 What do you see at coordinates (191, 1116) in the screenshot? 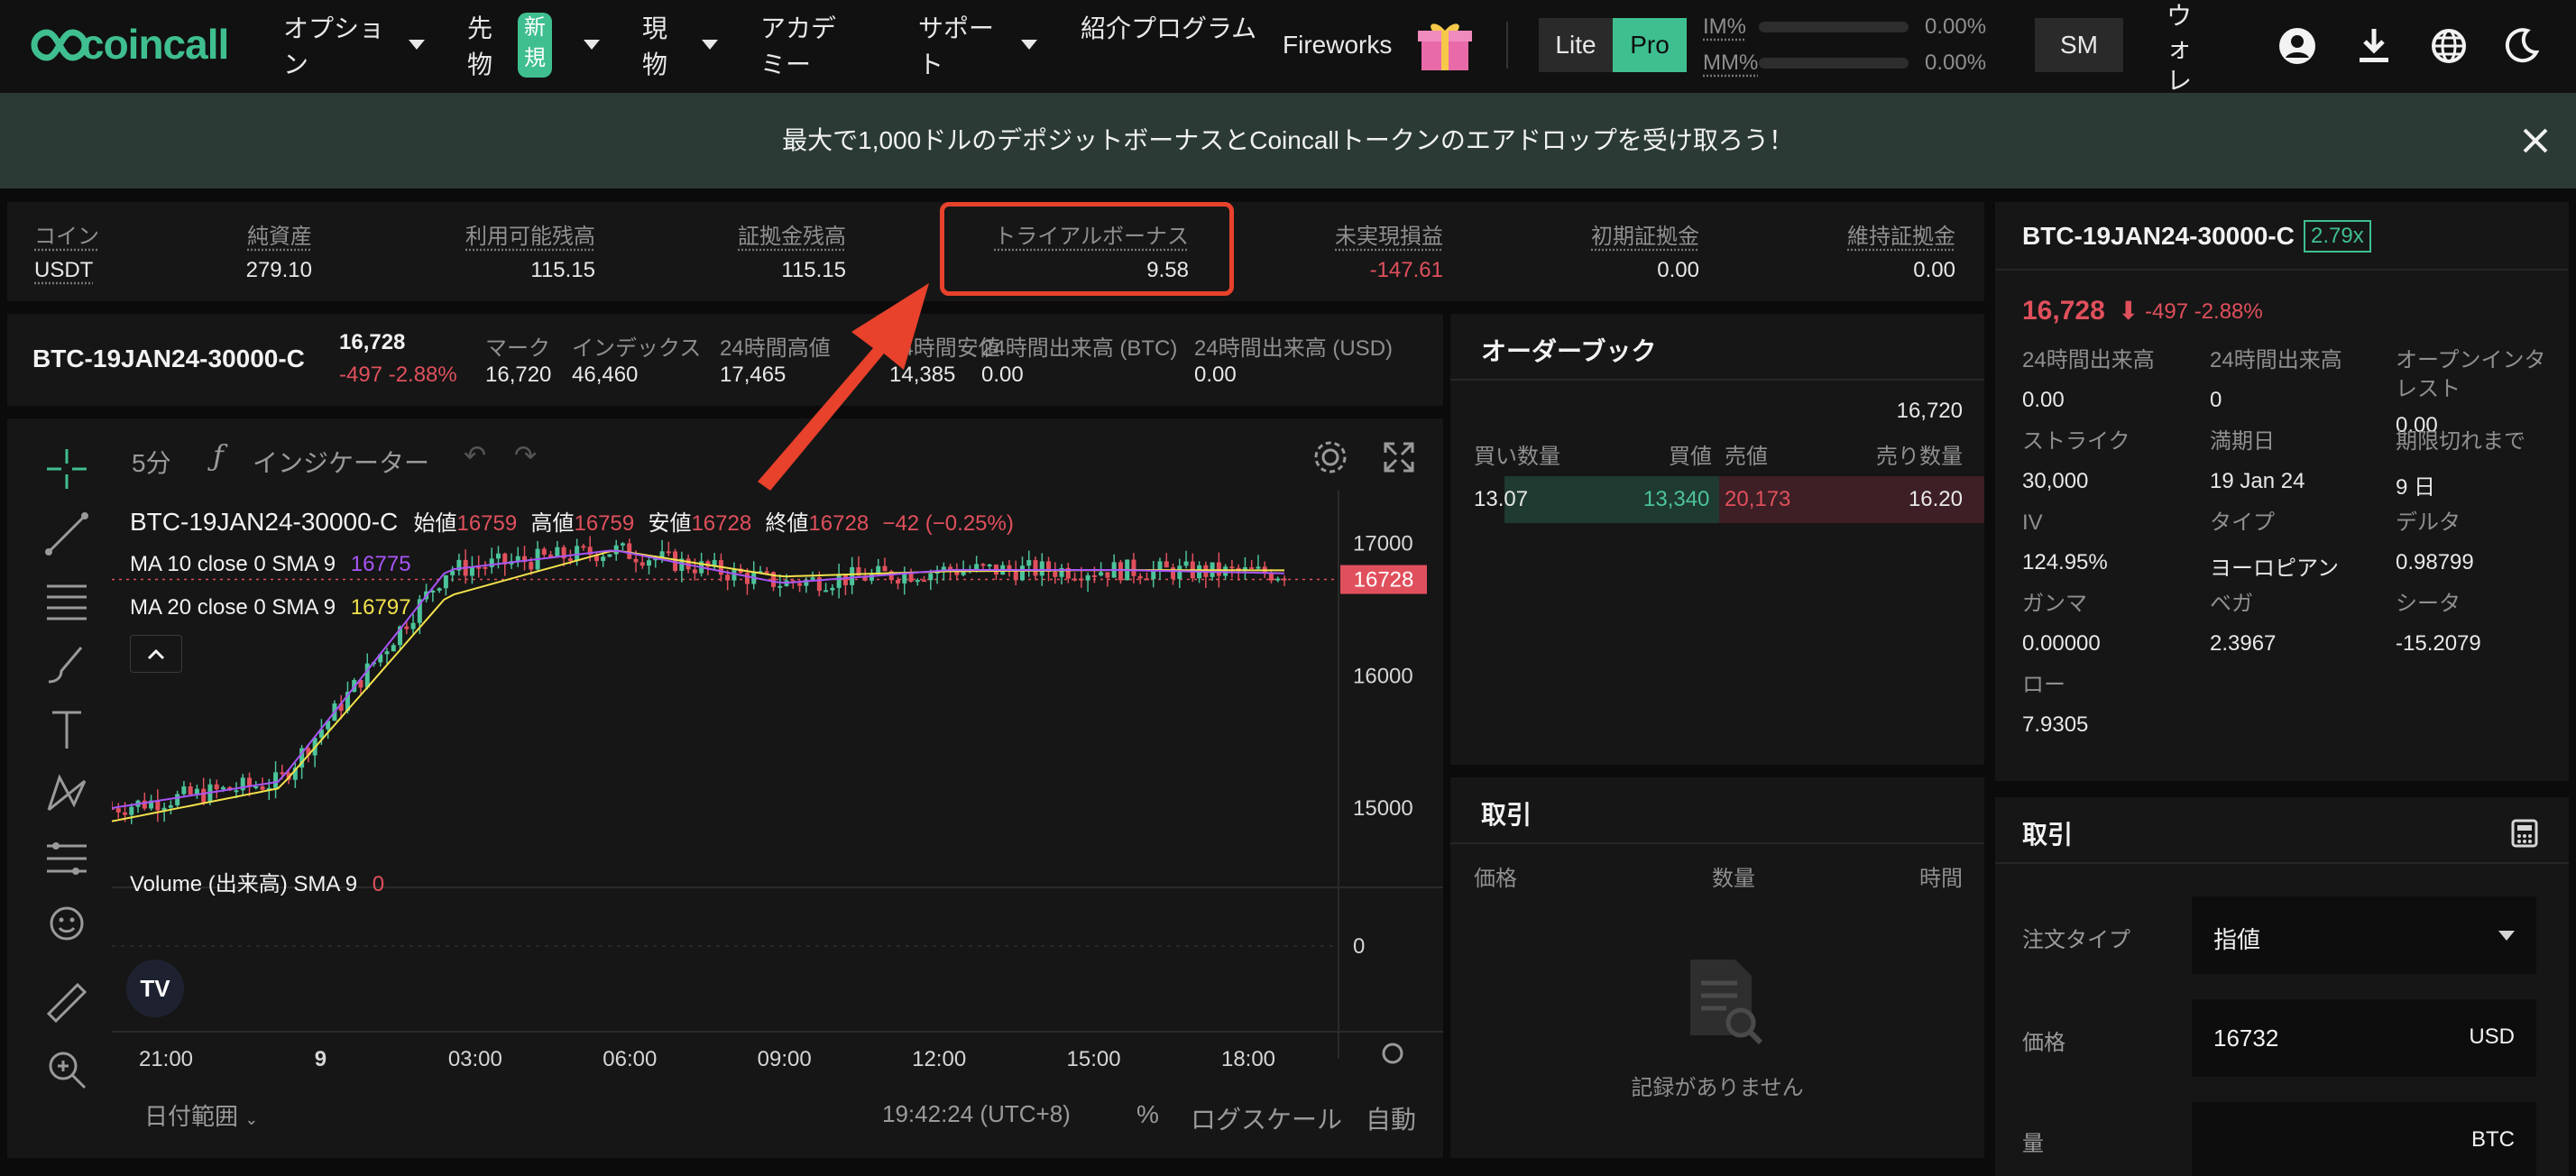
I see `date-range-label: 日付範囲` at bounding box center [191, 1116].